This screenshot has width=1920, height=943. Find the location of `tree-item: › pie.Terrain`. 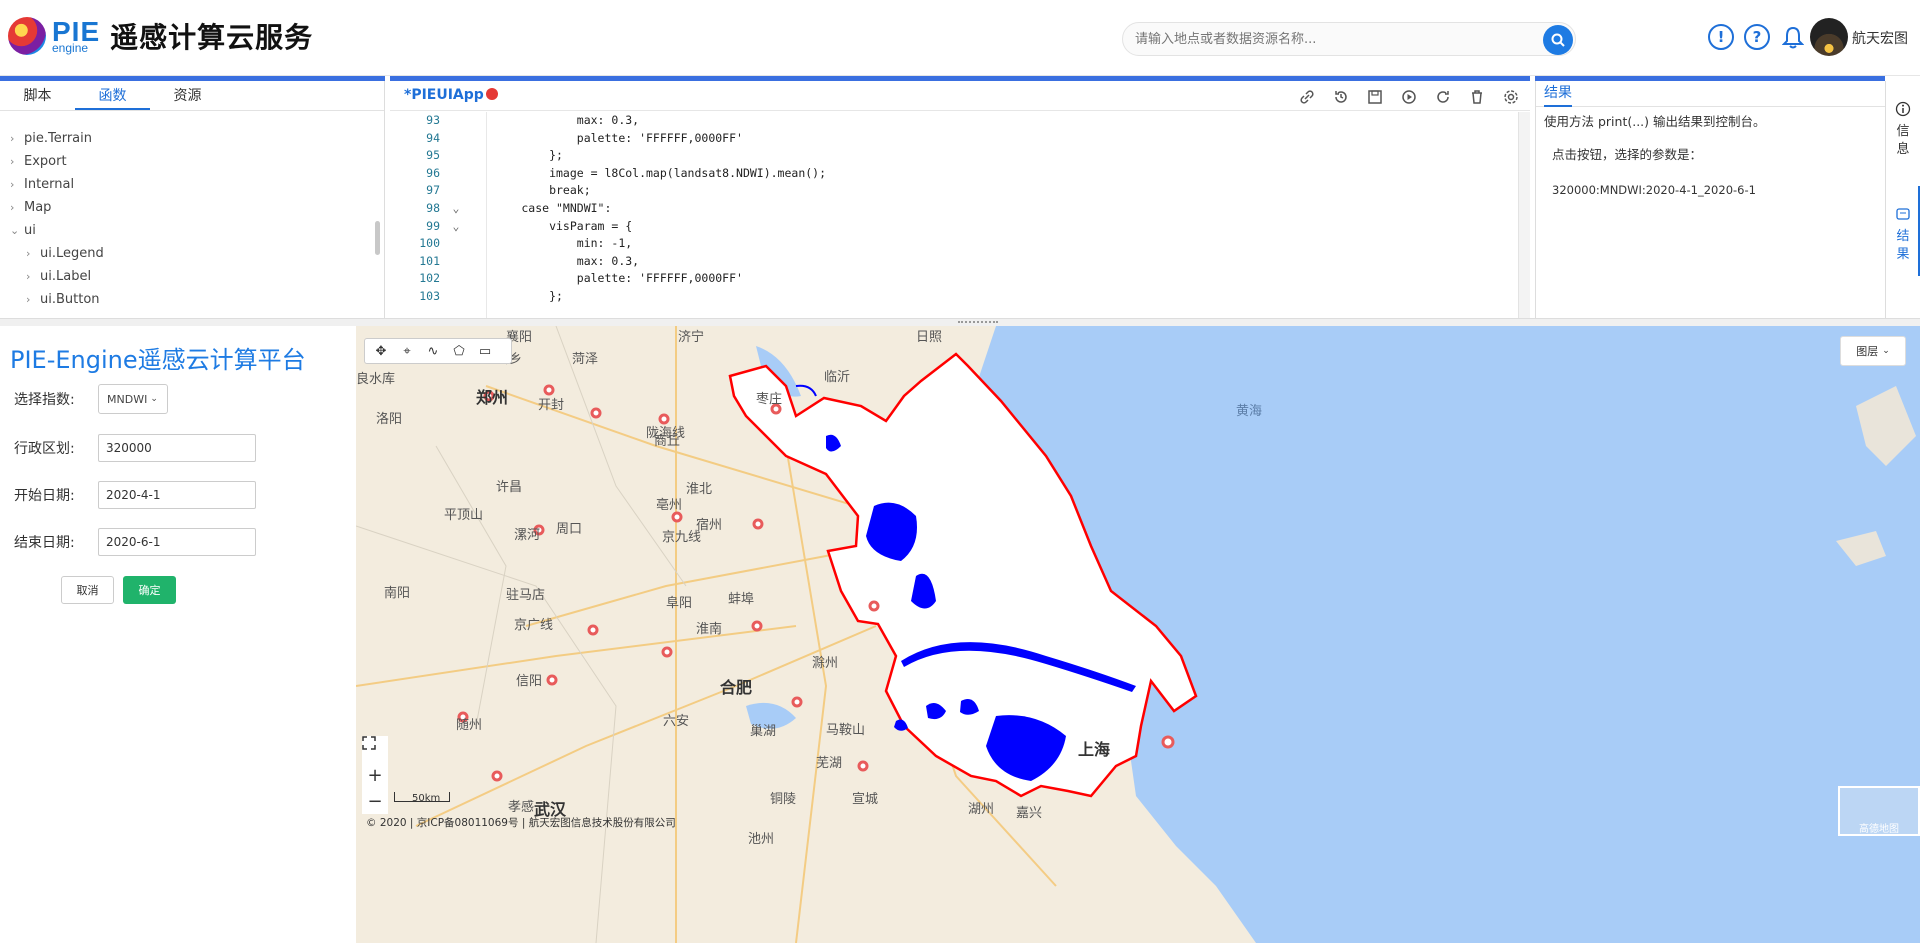

tree-item: › pie.Terrain is located at coordinates (197, 138).